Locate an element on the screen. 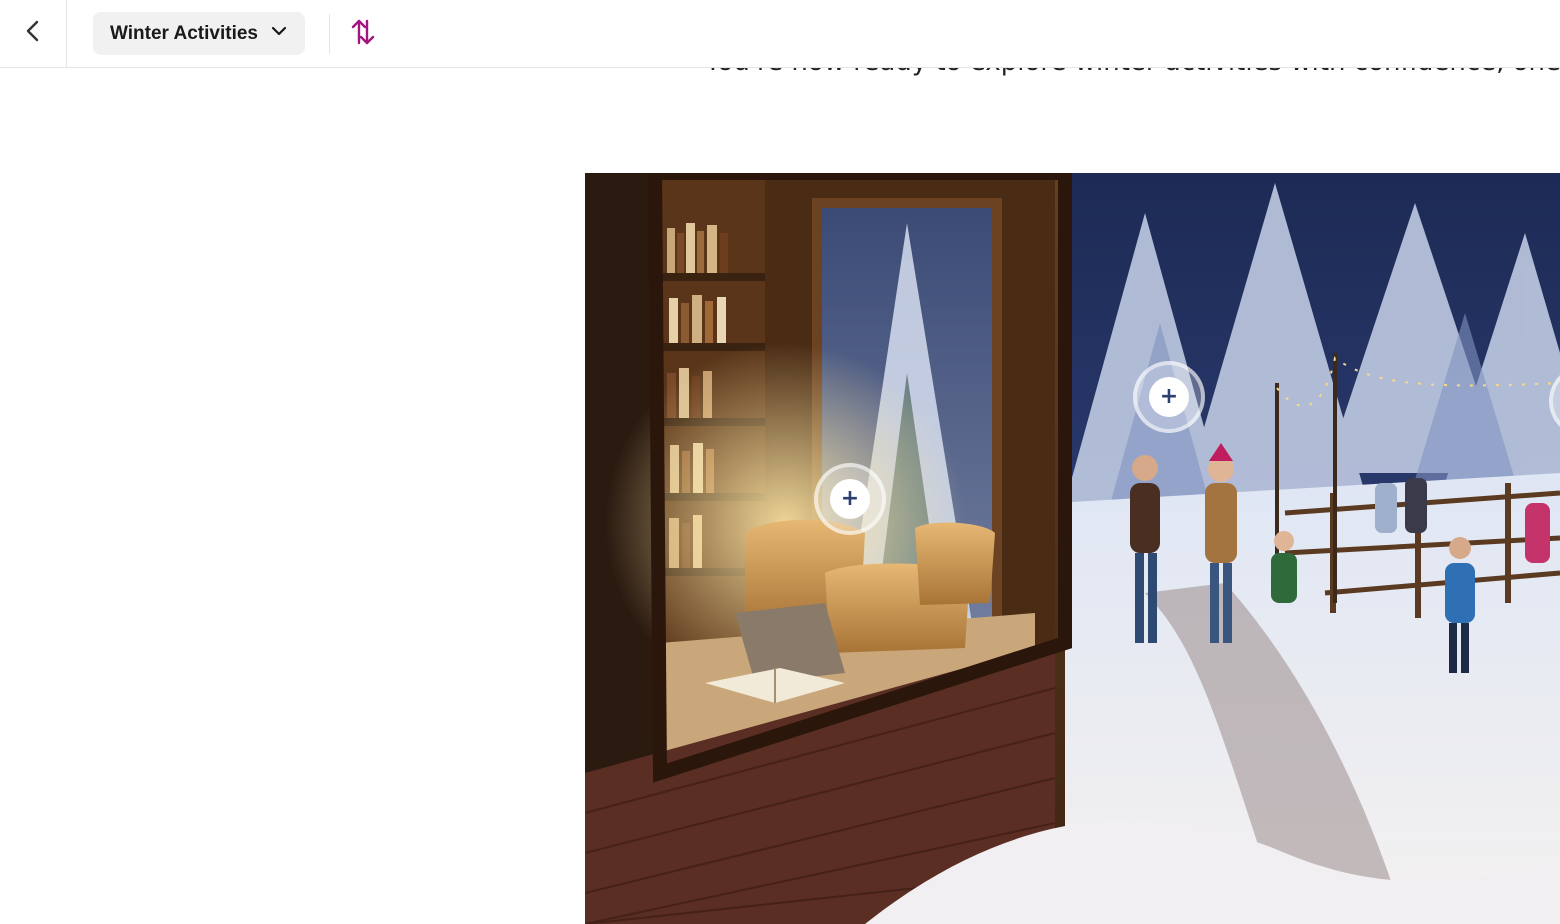  topic-dropdown: Winter Activities is located at coordinates (199, 33).